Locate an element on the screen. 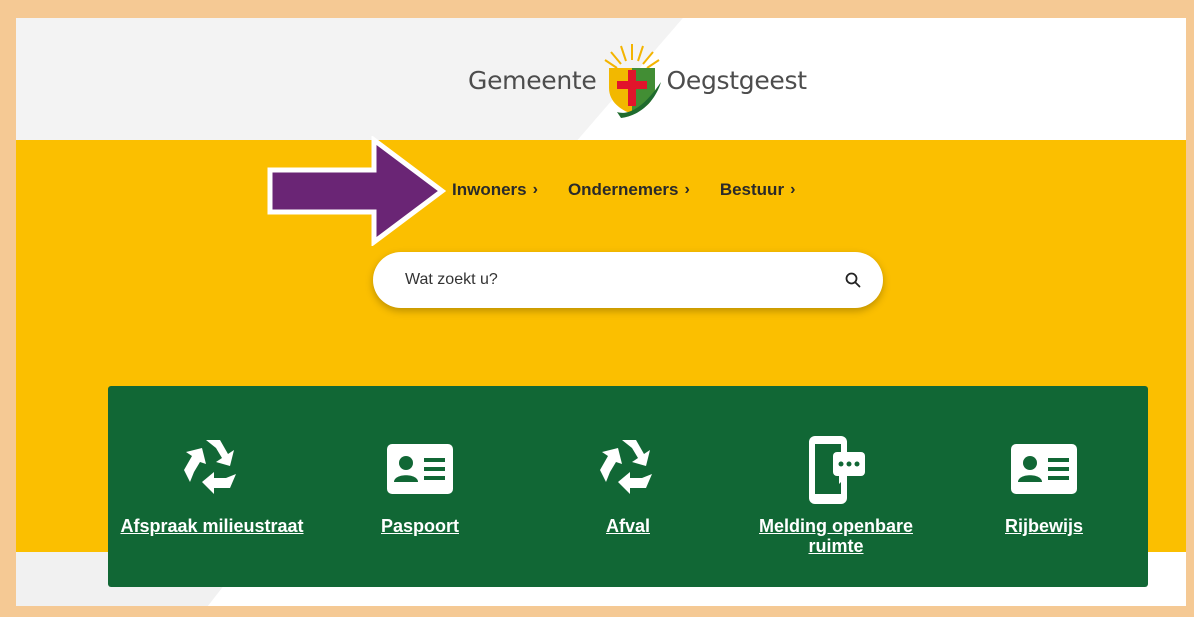 The height and width of the screenshot is (617, 1194). nav-item-inwoners: Inwoners › is located at coordinates (495, 190).